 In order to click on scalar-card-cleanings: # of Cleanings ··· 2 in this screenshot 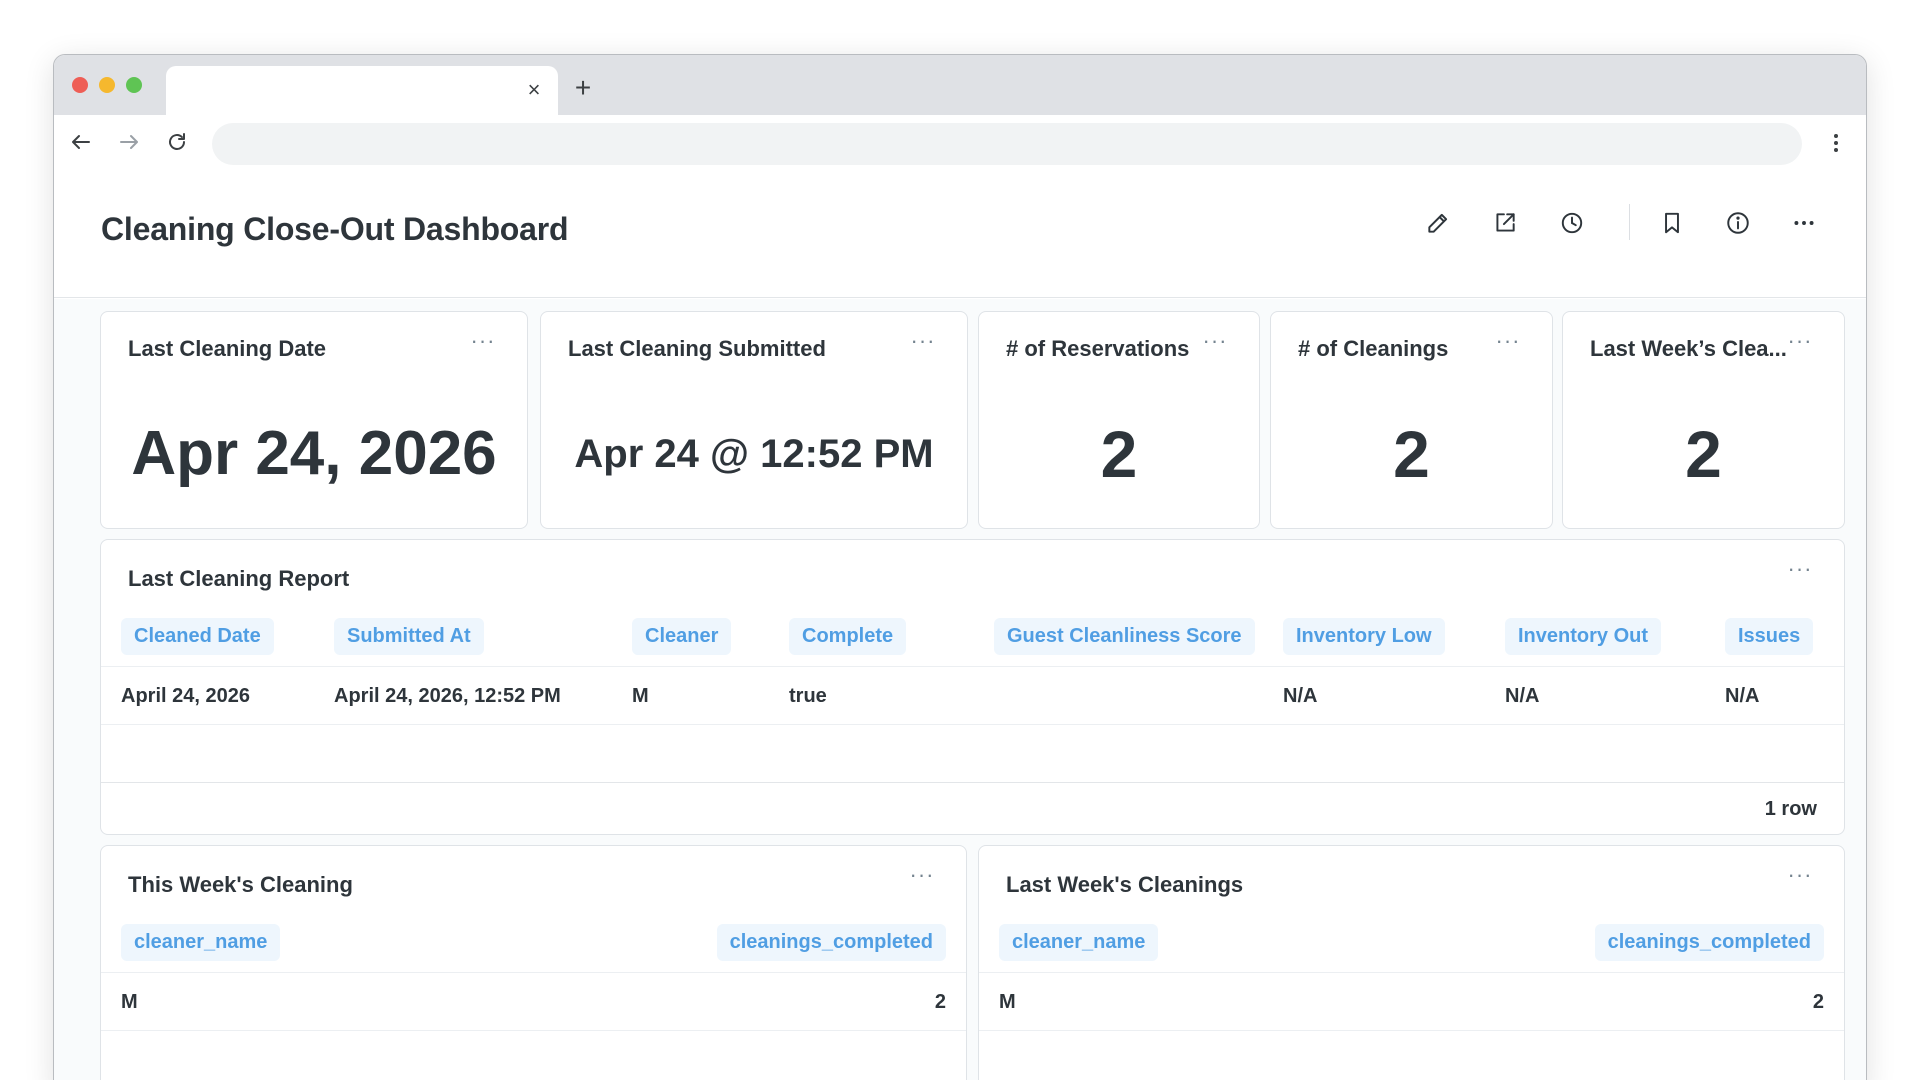, I will do `click(1411, 420)`.